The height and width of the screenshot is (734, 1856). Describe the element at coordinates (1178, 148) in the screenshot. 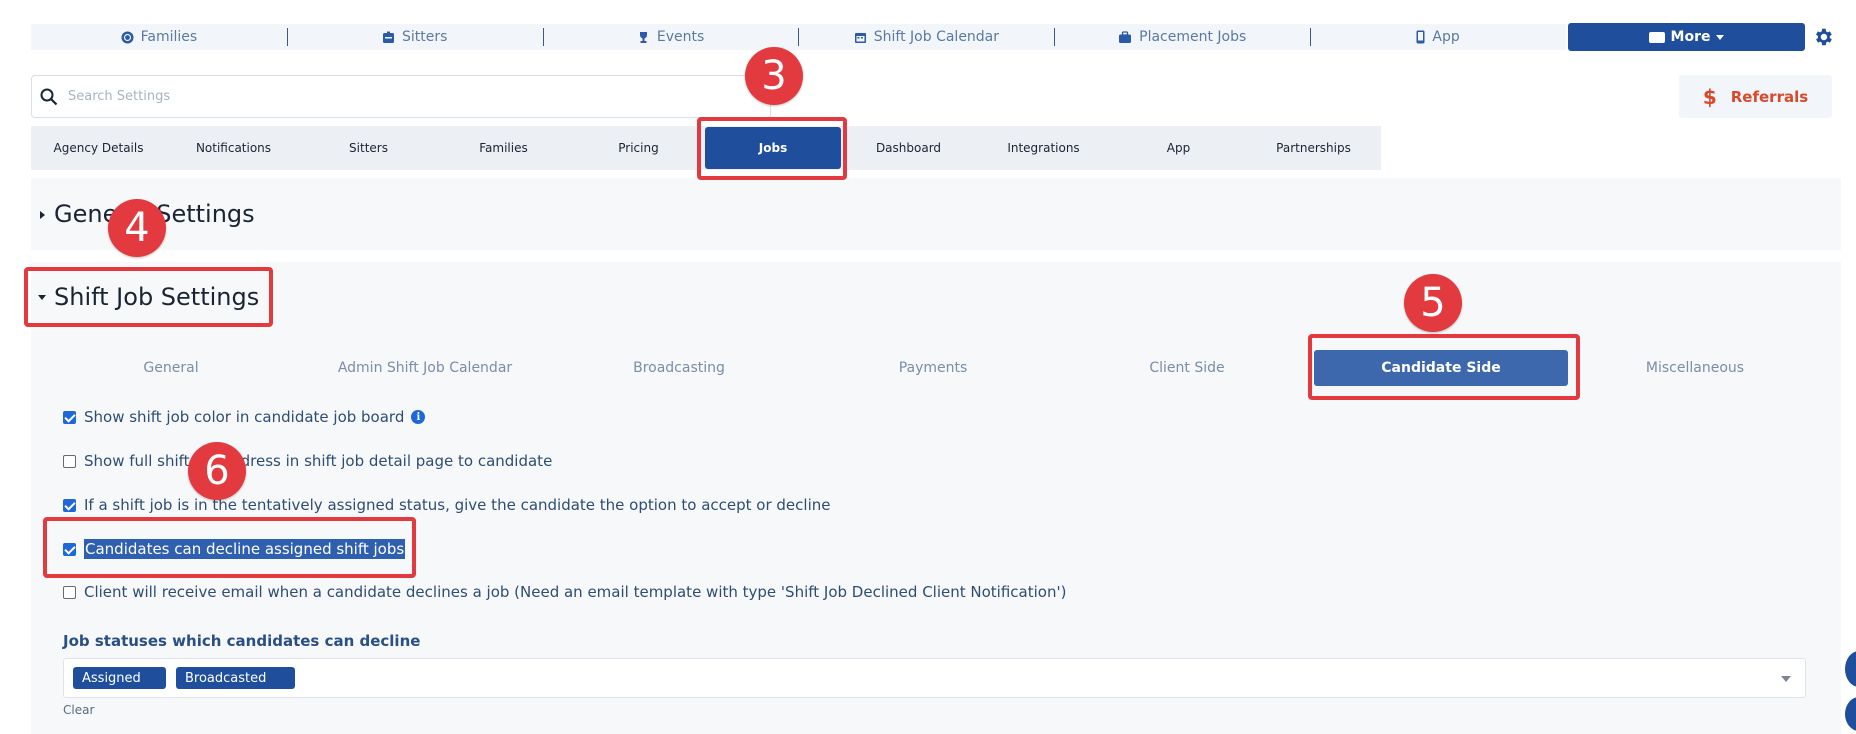

I see `tab-app: App` at that location.